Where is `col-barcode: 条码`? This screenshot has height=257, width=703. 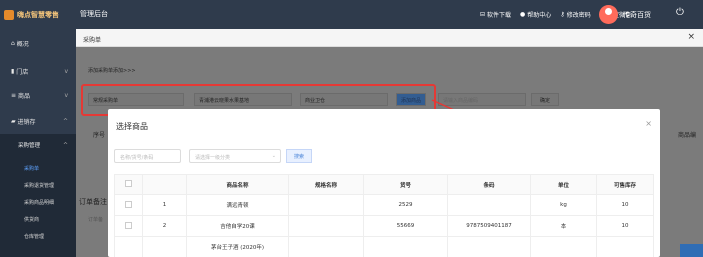
col-barcode: 条码 is located at coordinates (489, 184).